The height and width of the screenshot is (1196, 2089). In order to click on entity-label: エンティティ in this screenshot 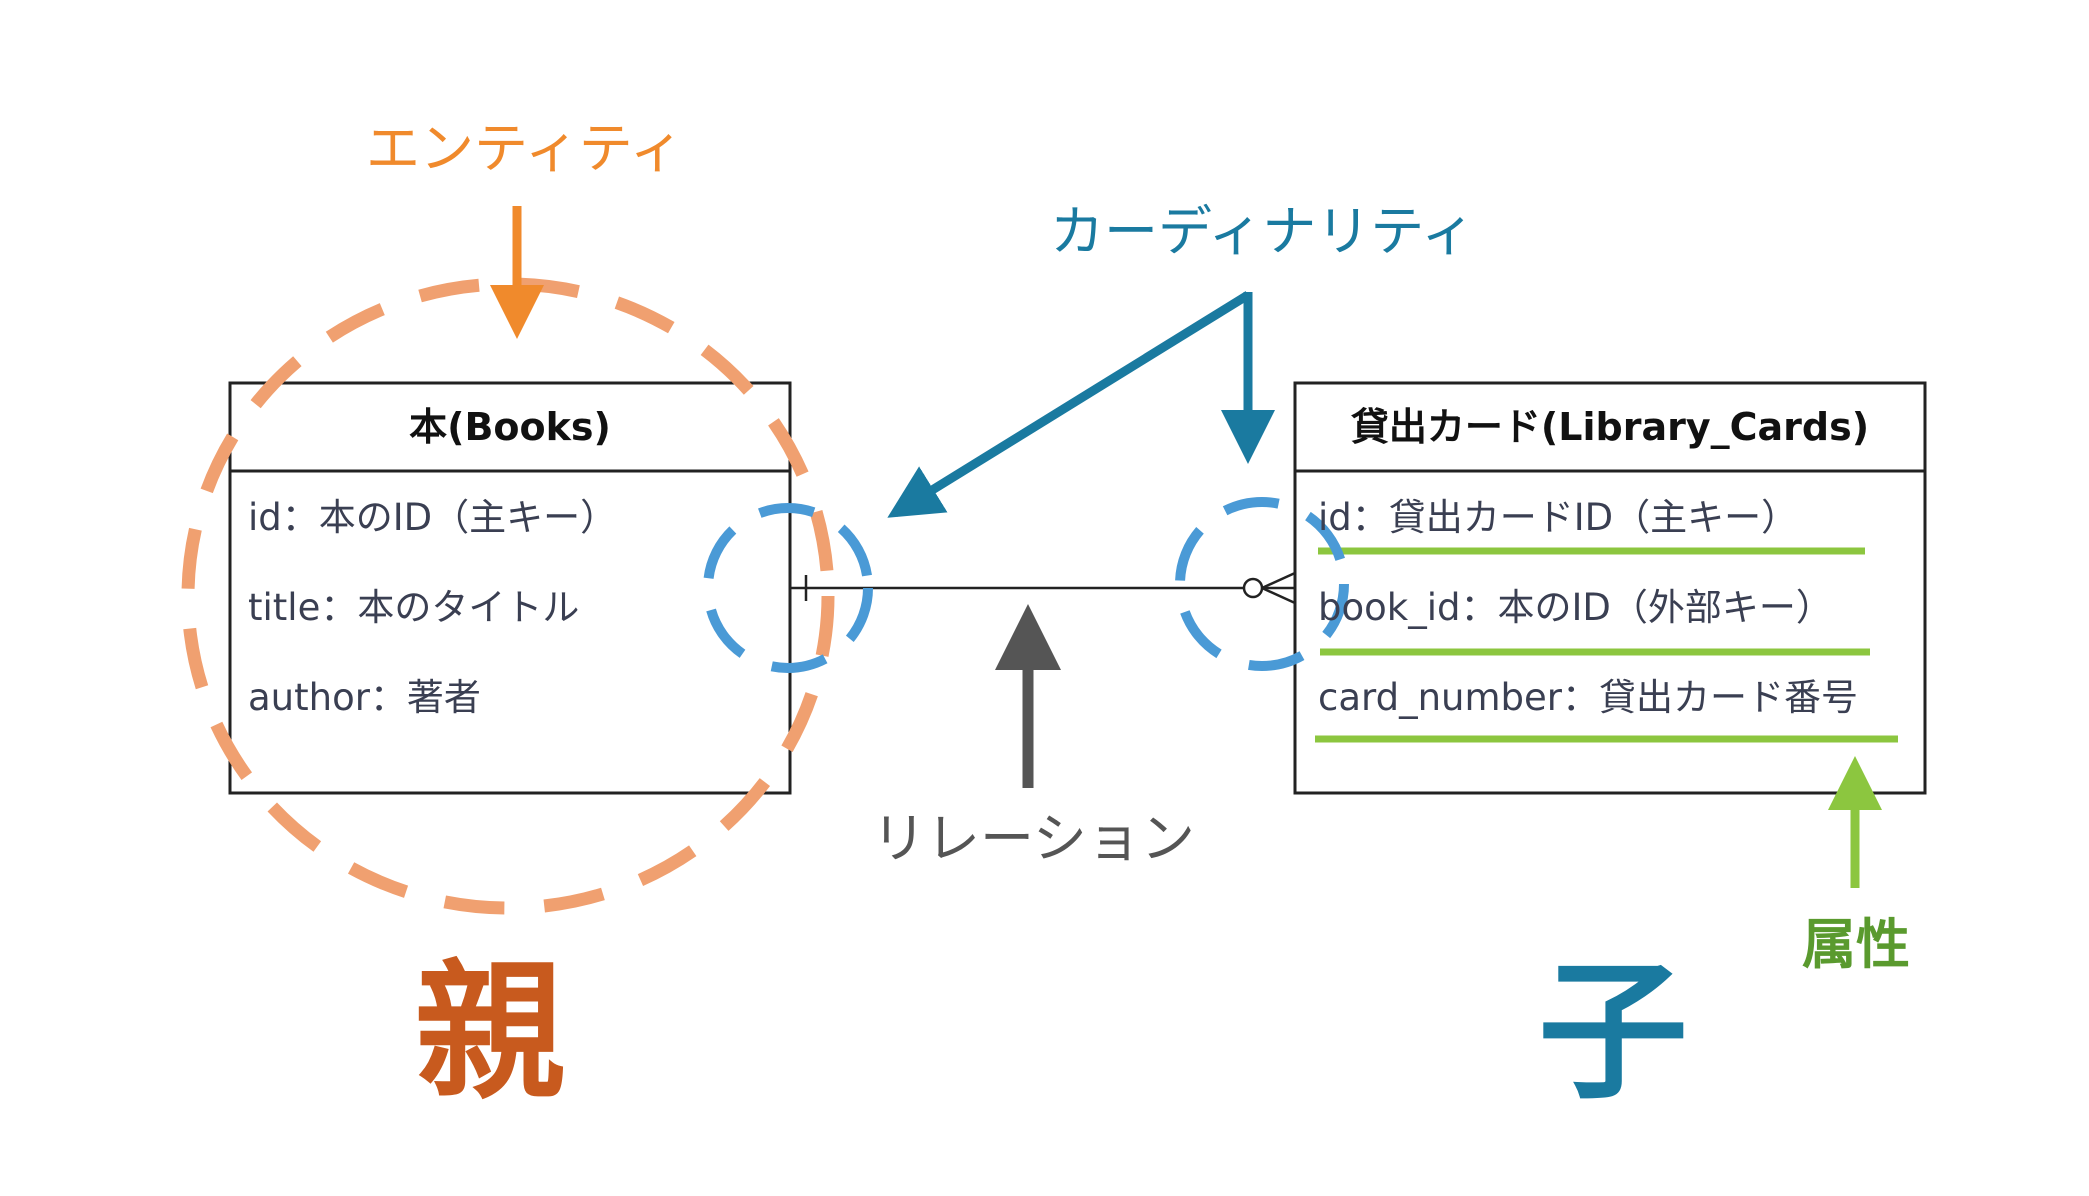, I will do `click(525, 148)`.